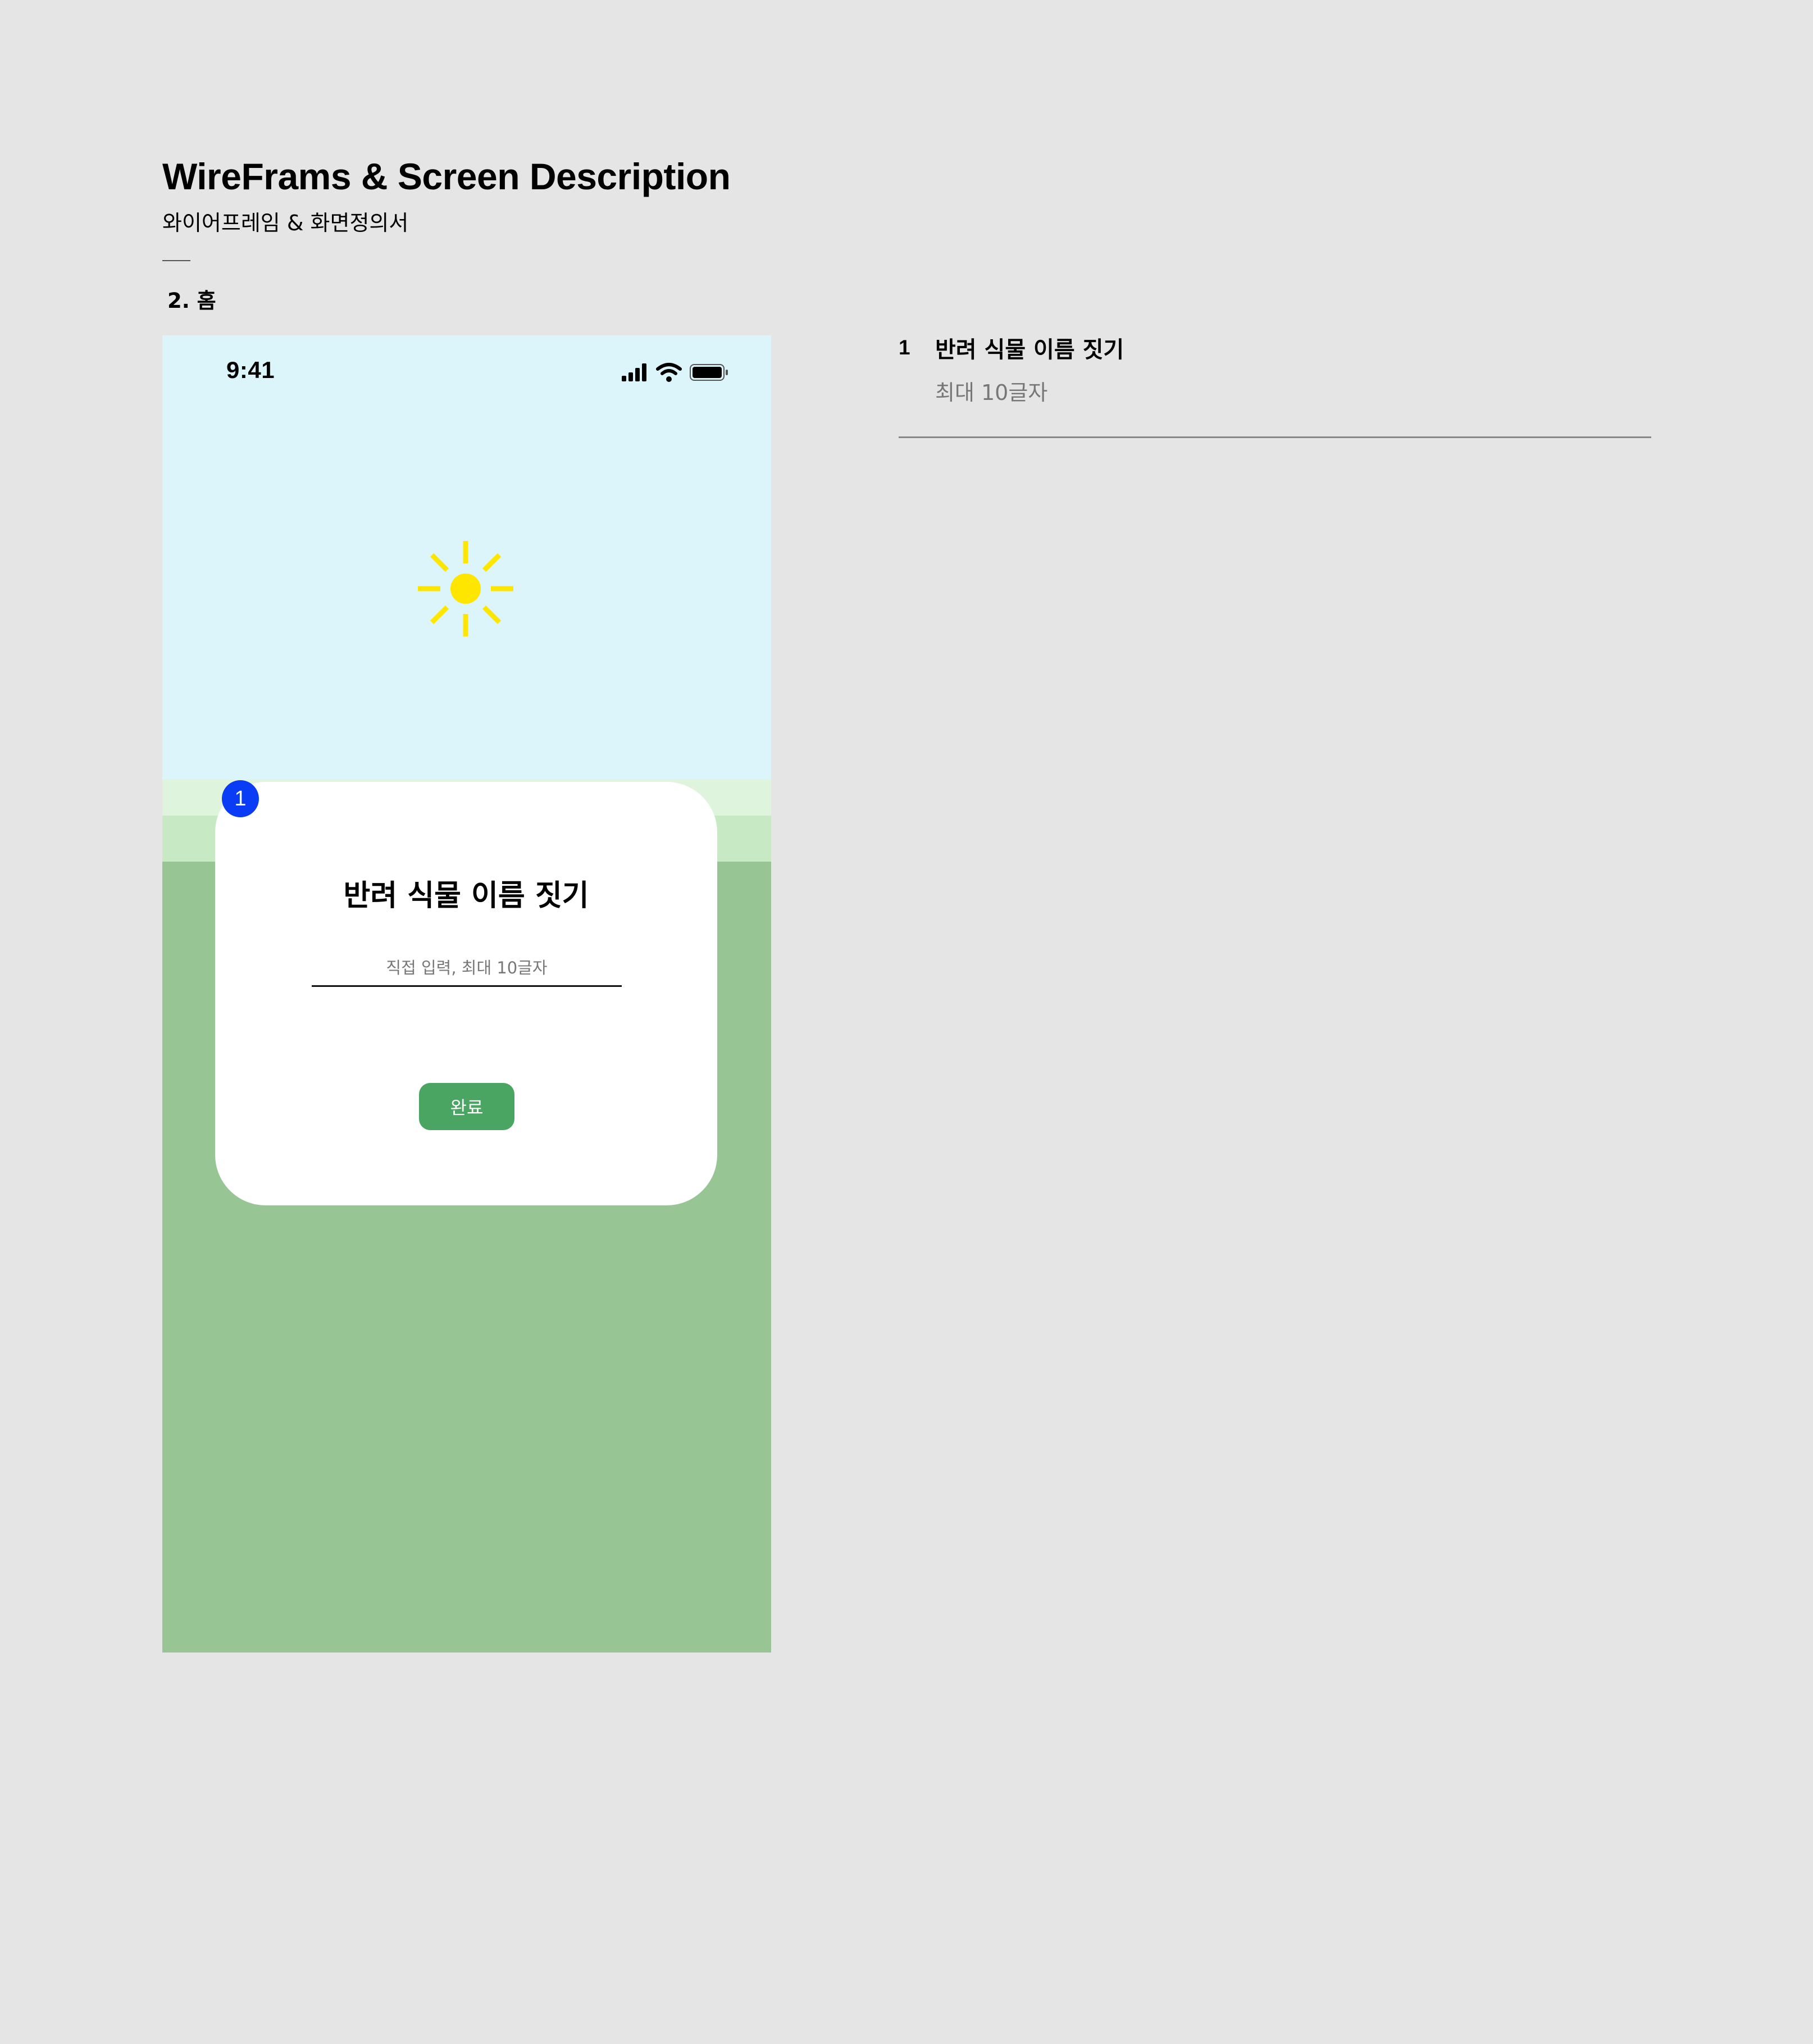  What do you see at coordinates (285, 223) in the screenshot?
I see `page-subtitle: 와이어프레임 & 화면정의서` at bounding box center [285, 223].